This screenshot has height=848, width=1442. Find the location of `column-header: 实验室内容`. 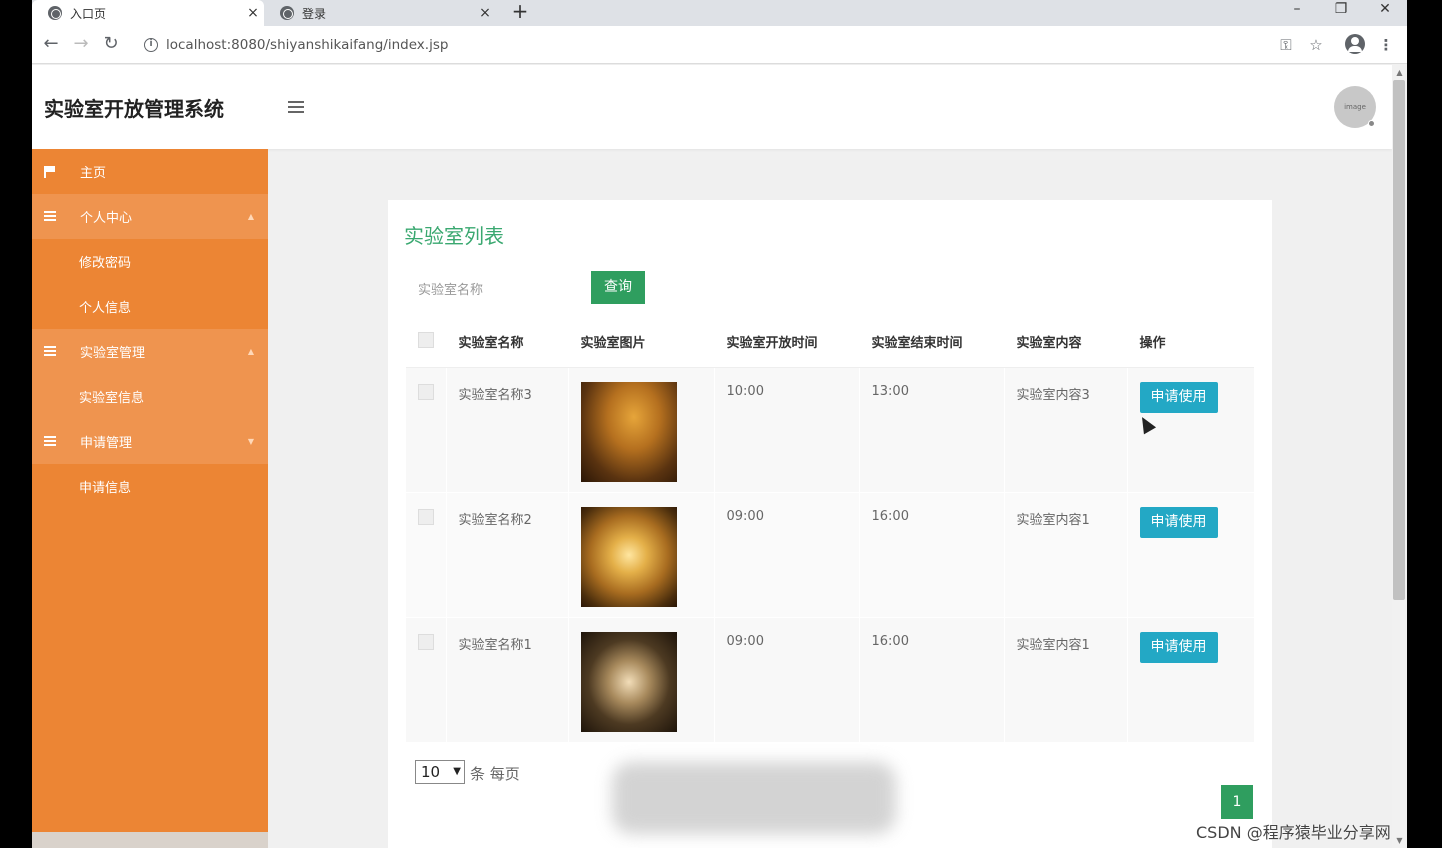

column-header: 实验室内容 is located at coordinates (1065, 342).